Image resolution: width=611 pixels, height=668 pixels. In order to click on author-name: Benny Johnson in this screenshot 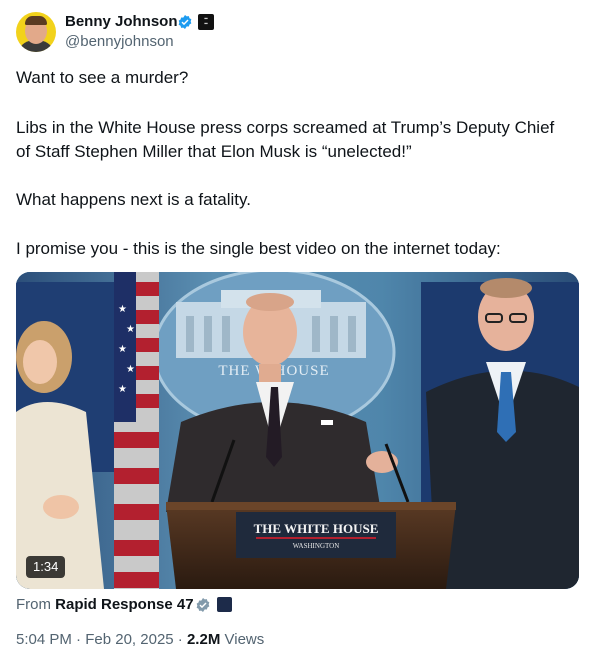, I will do `click(121, 22)`.